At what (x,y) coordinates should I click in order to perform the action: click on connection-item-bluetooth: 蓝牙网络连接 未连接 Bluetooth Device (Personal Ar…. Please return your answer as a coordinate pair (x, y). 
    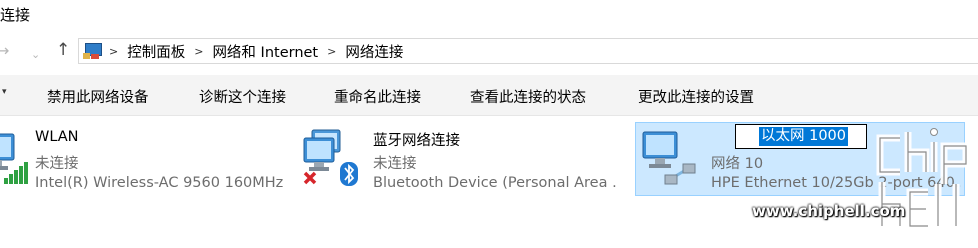
    Looking at the image, I should click on (460, 159).